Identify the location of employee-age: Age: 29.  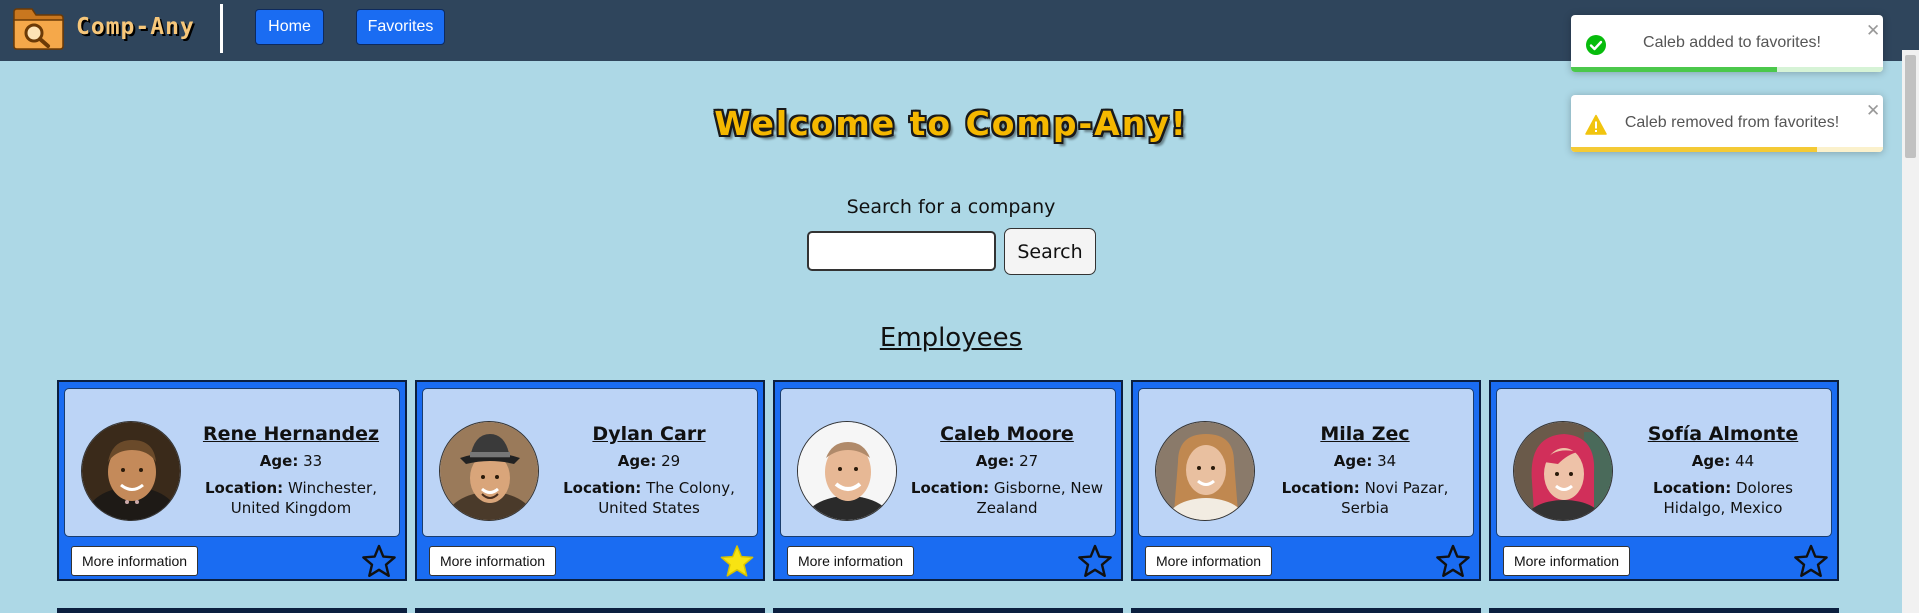
(649, 461).